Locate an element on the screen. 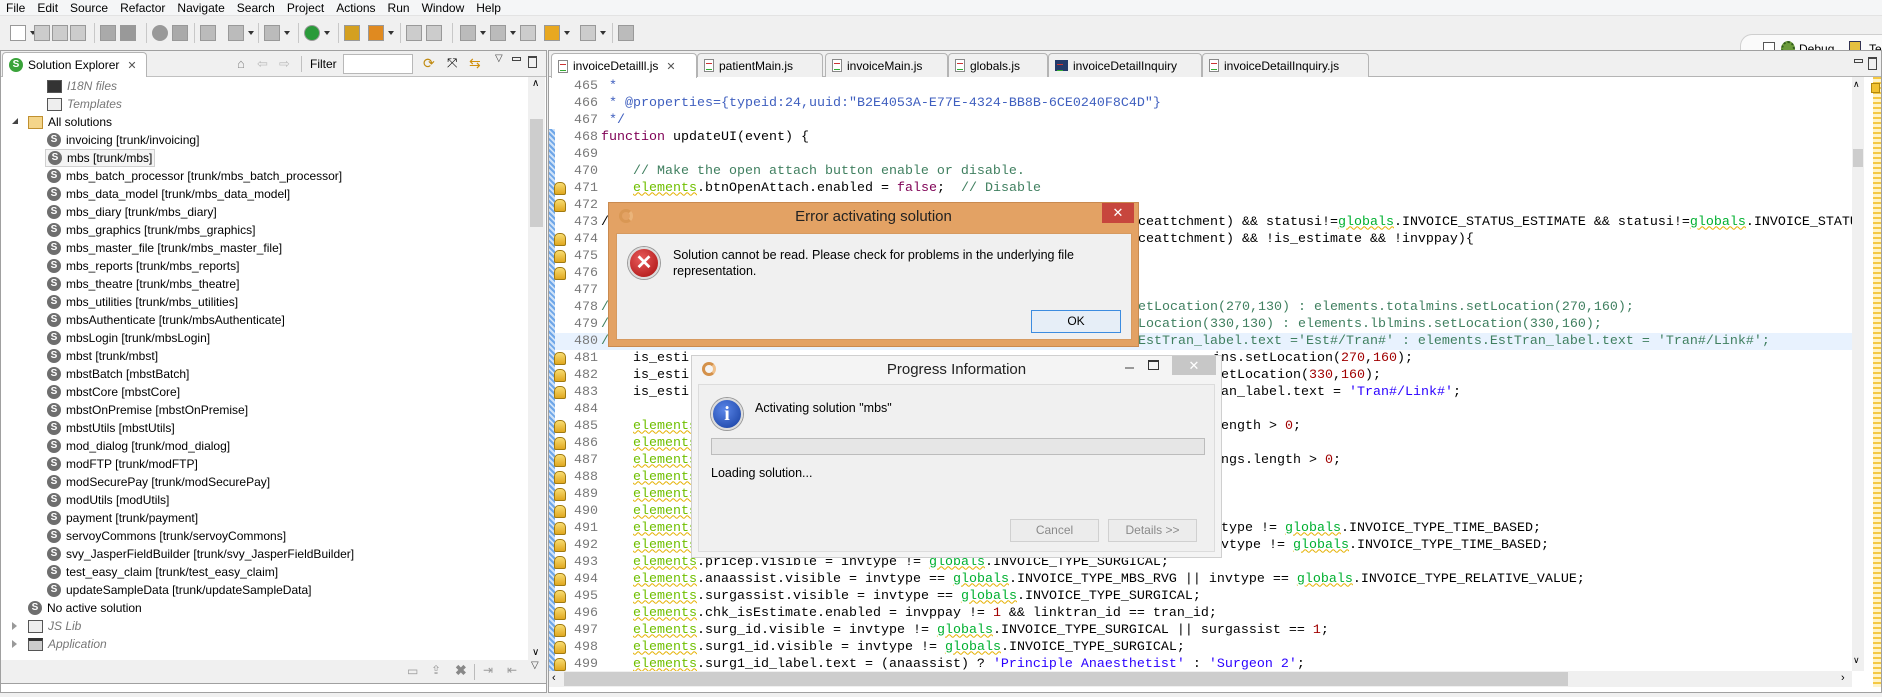 This screenshot has width=1882, height=697. tree-item: Smbs_diary [trunk/mbs_diary] is located at coordinates (133, 212).